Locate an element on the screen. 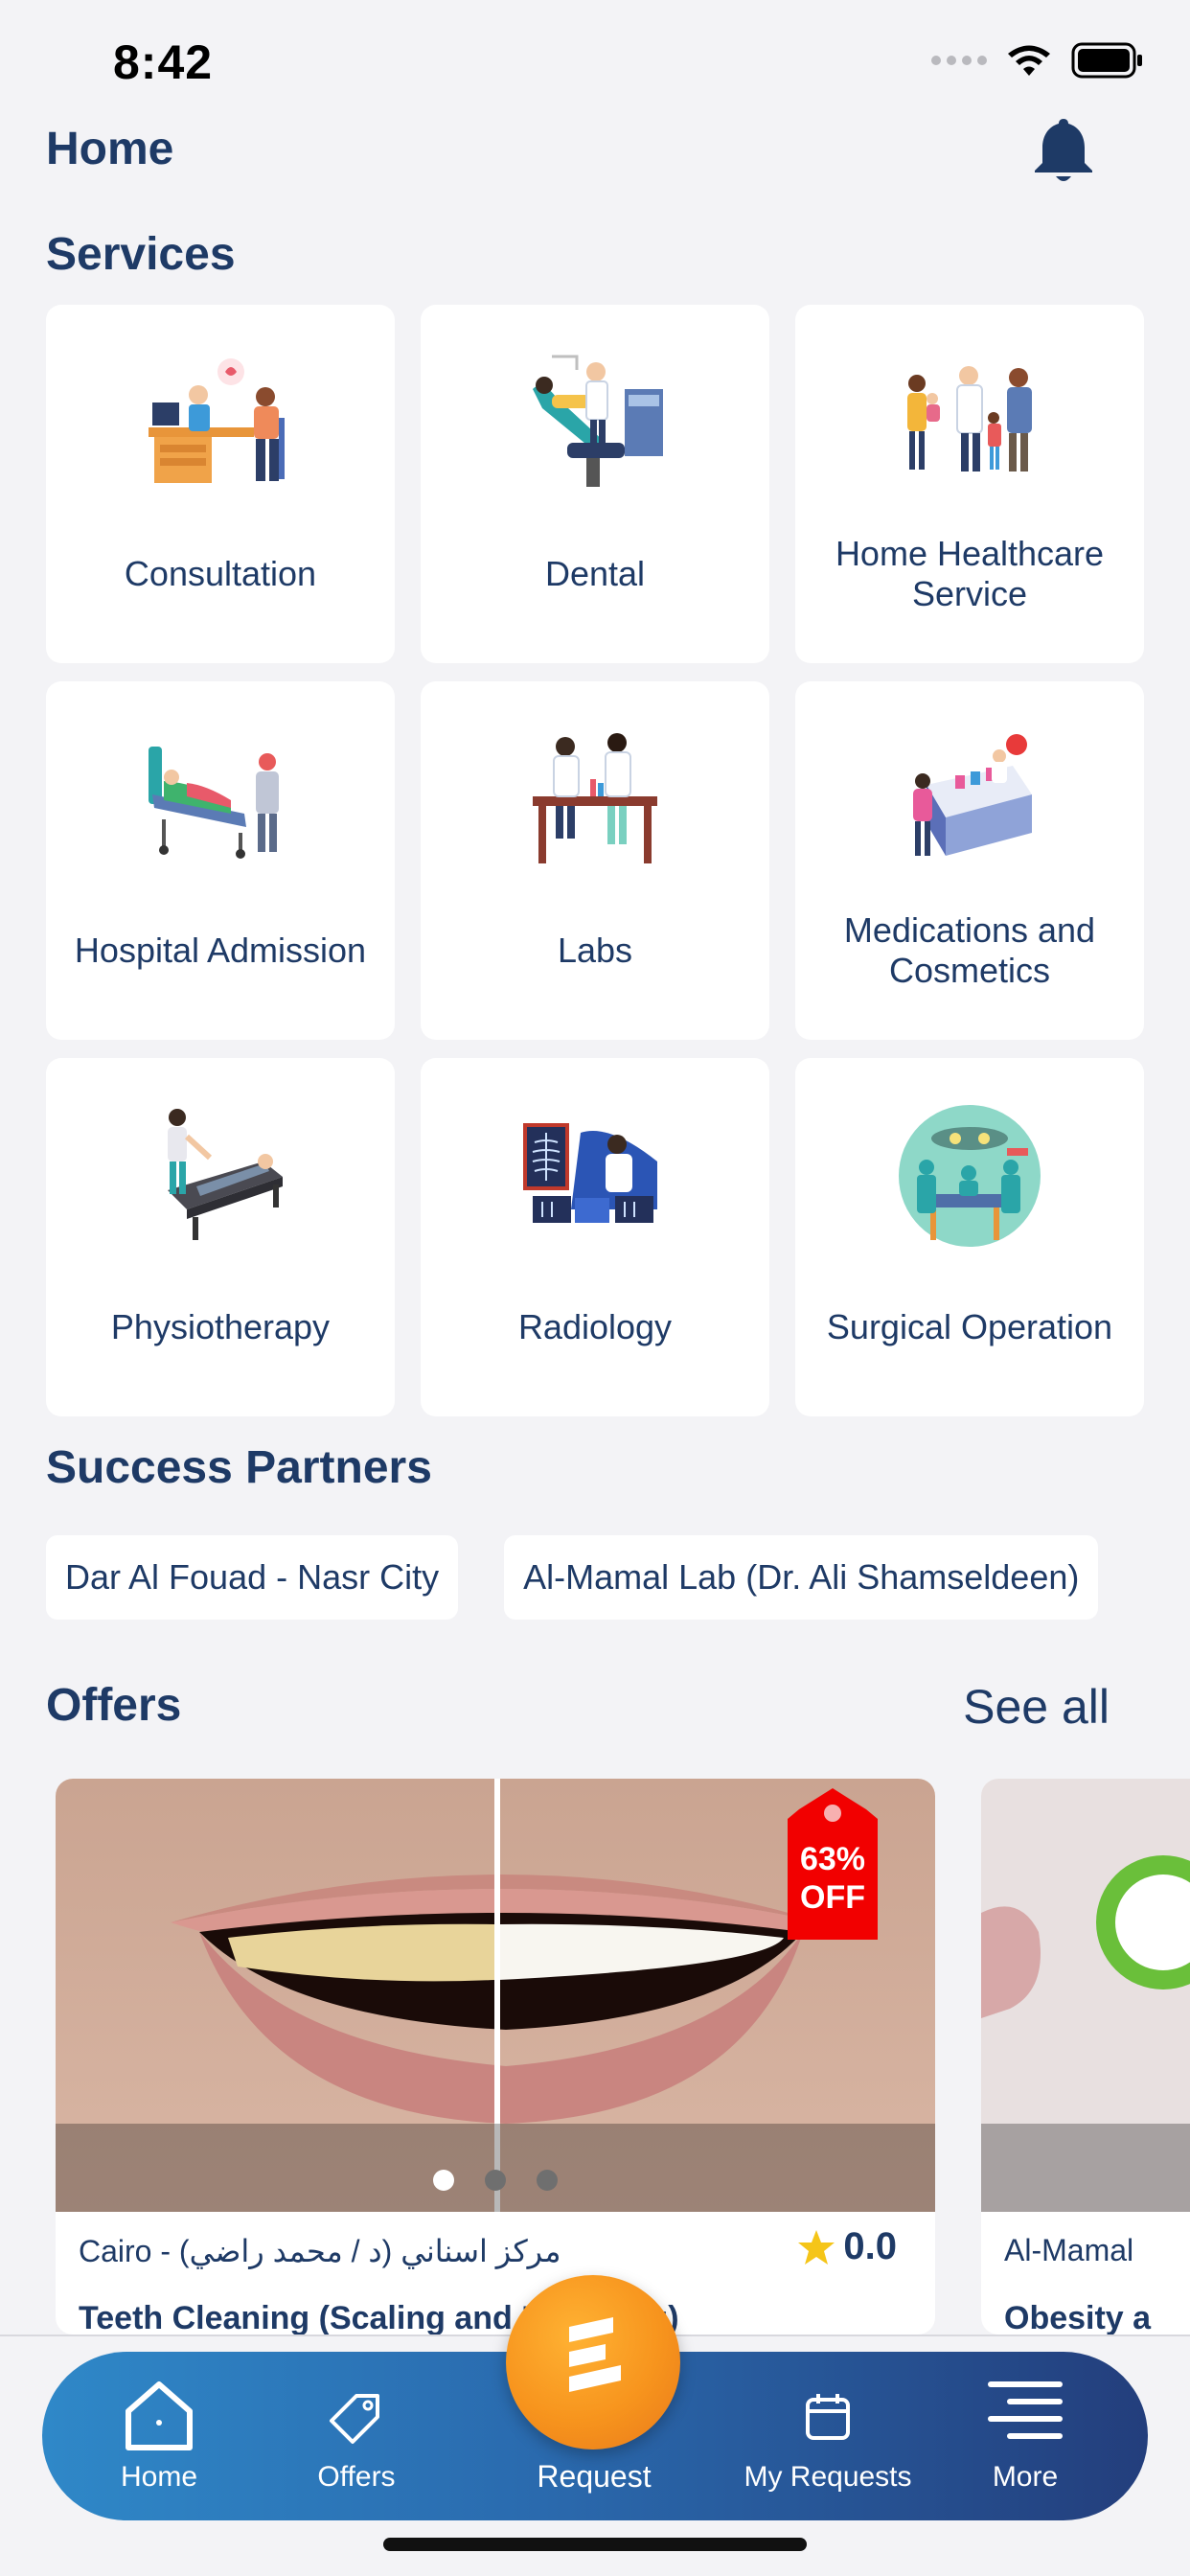 Image resolution: width=1190 pixels, height=2576 pixels. see-all-offers-link: See all is located at coordinates (1037, 1707).